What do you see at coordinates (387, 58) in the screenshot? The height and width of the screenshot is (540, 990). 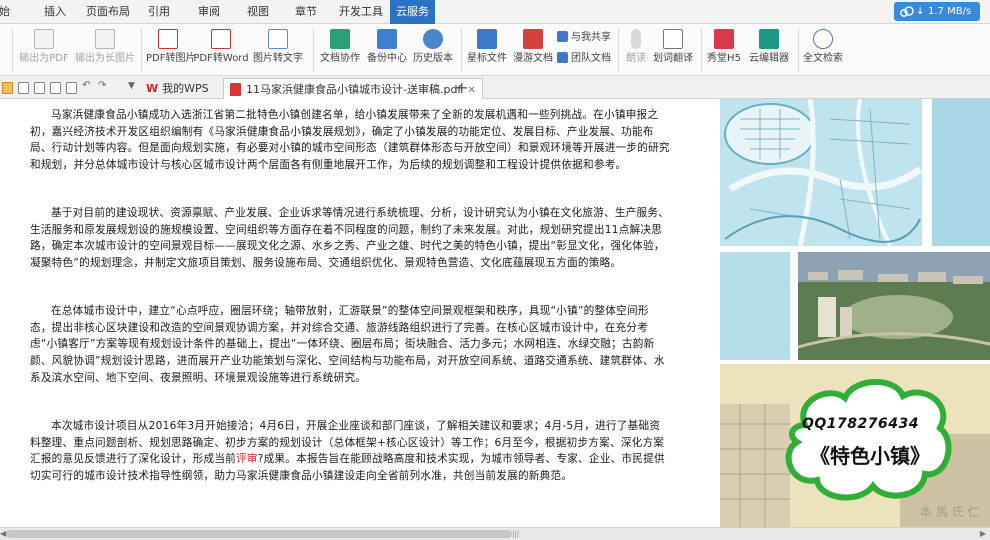 I see `backup-center-label: 备份中心` at bounding box center [387, 58].